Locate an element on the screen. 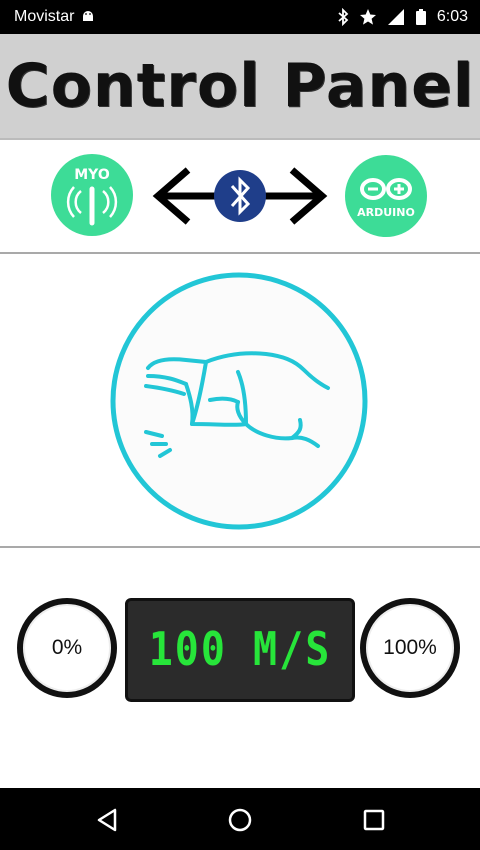 Image resolution: width=480 pixels, height=850 pixels. home-icon is located at coordinates (240, 820).